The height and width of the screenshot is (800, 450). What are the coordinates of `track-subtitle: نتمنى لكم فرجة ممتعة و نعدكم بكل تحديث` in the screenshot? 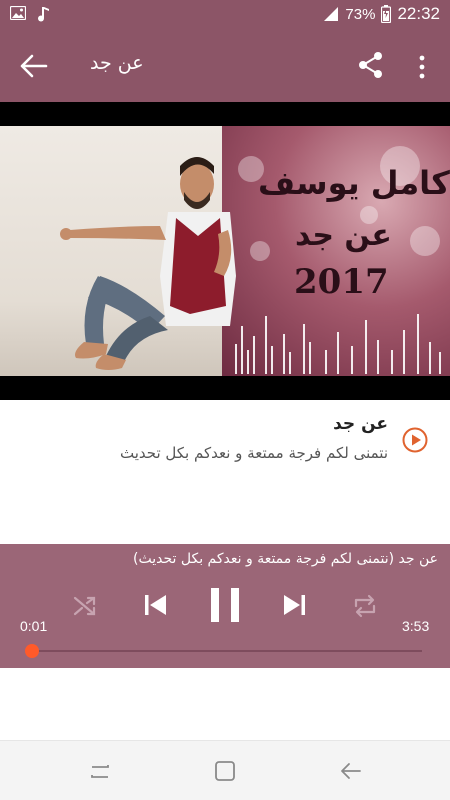 It's located at (254, 453).